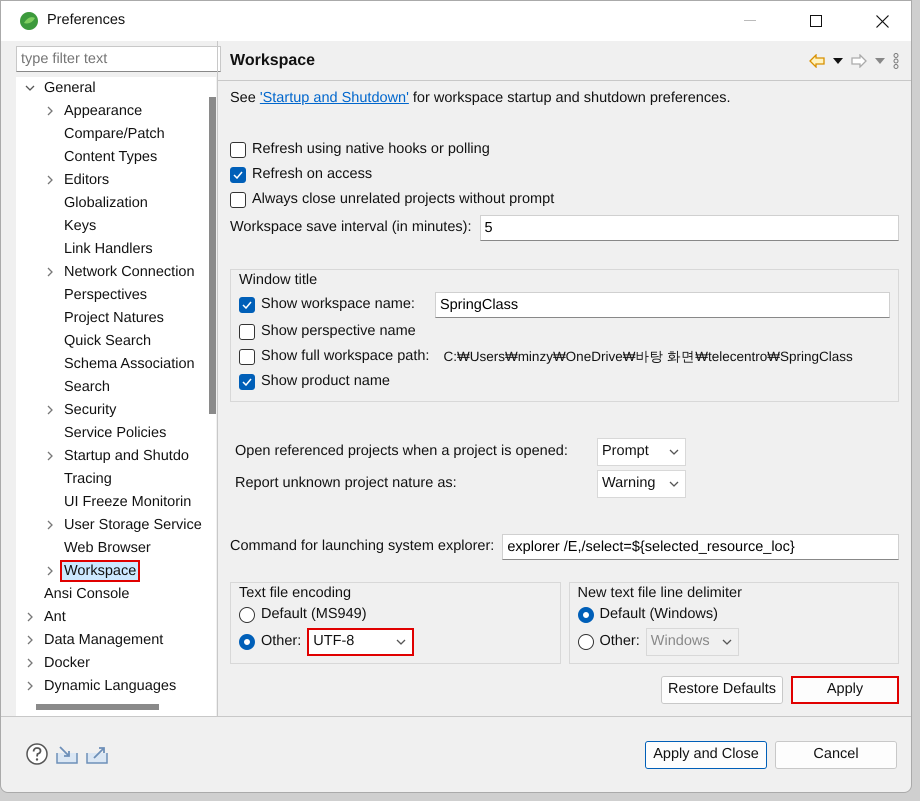 This screenshot has width=920, height=801. What do you see at coordinates (338, 304) in the screenshot?
I see `checkbox-label: Show workspace name:` at bounding box center [338, 304].